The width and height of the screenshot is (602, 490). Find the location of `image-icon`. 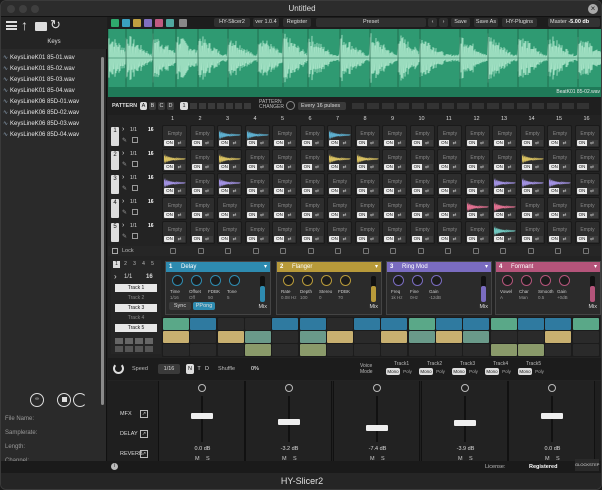

image-icon is located at coordinates (183, 23).